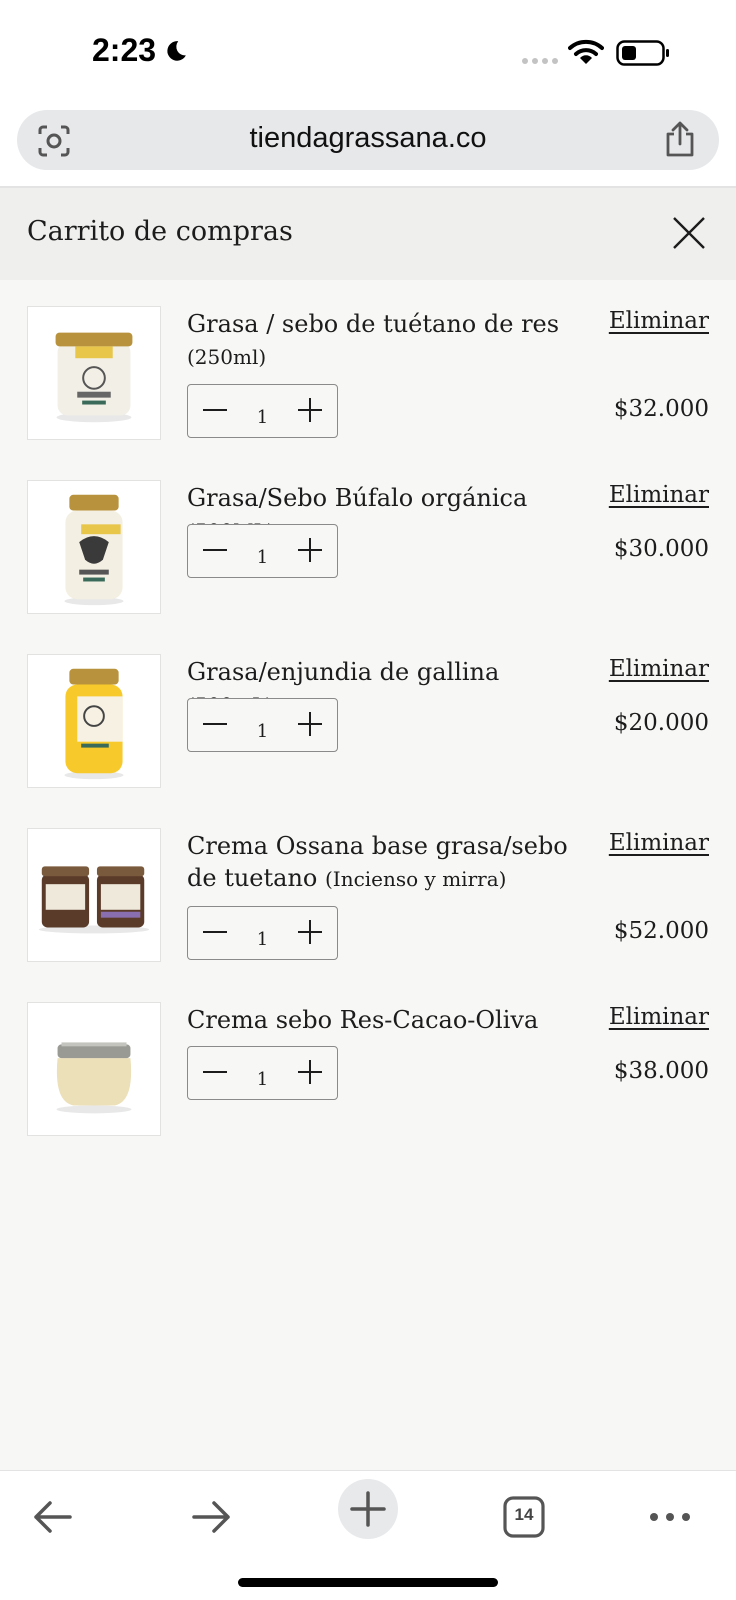  Describe the element at coordinates (661, 1071) in the screenshot. I see `product-price: $38.000` at that location.